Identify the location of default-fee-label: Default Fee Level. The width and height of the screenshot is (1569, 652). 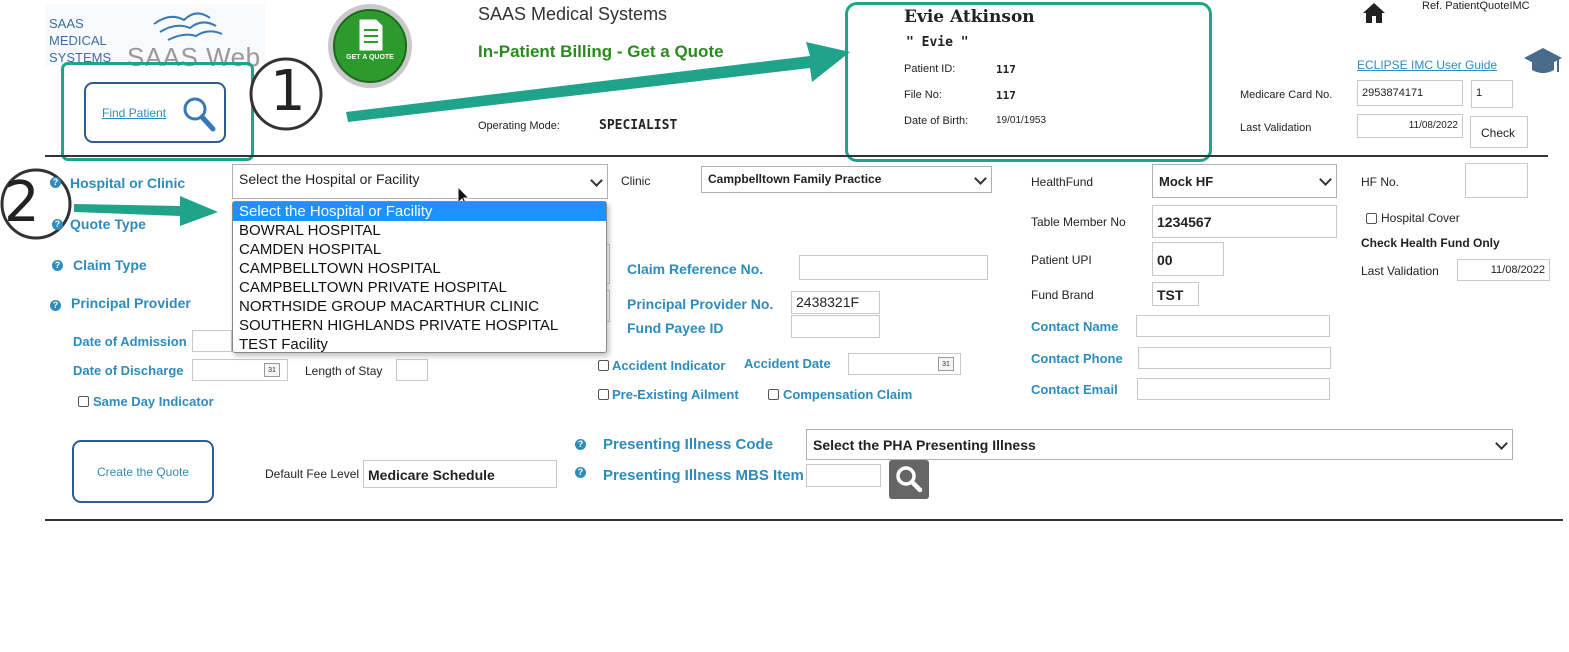
(312, 474).